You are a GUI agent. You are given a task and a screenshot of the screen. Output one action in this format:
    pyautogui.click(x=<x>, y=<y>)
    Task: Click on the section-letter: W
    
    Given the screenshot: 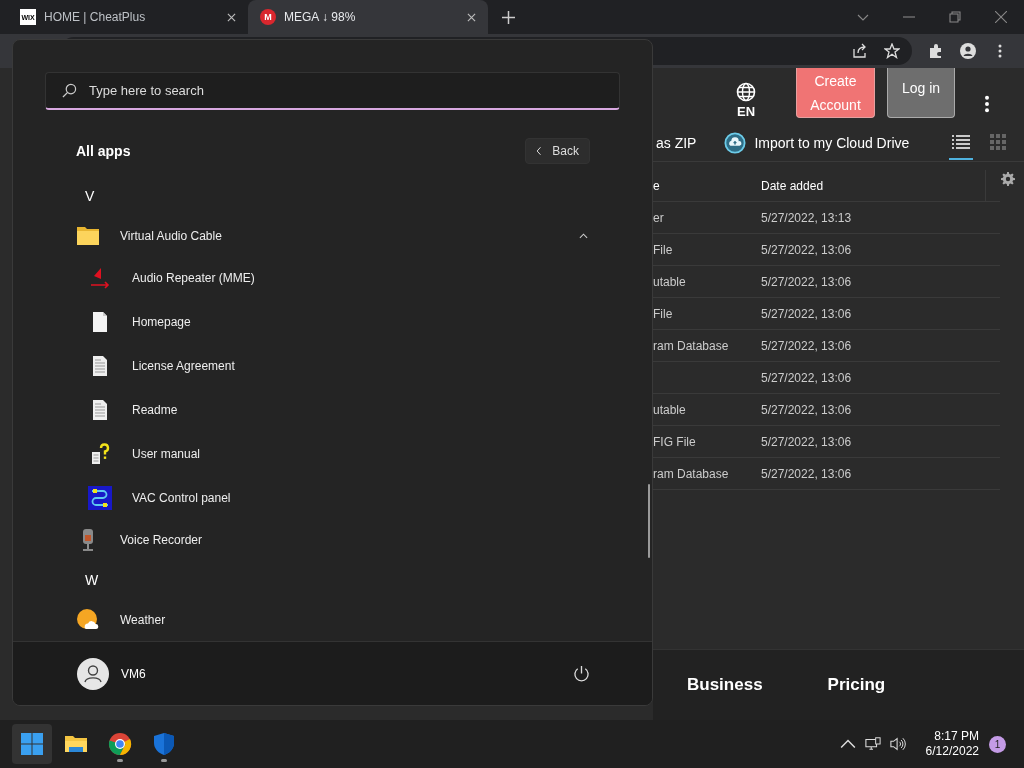 What is the action you would take?
    pyautogui.click(x=92, y=580)
    